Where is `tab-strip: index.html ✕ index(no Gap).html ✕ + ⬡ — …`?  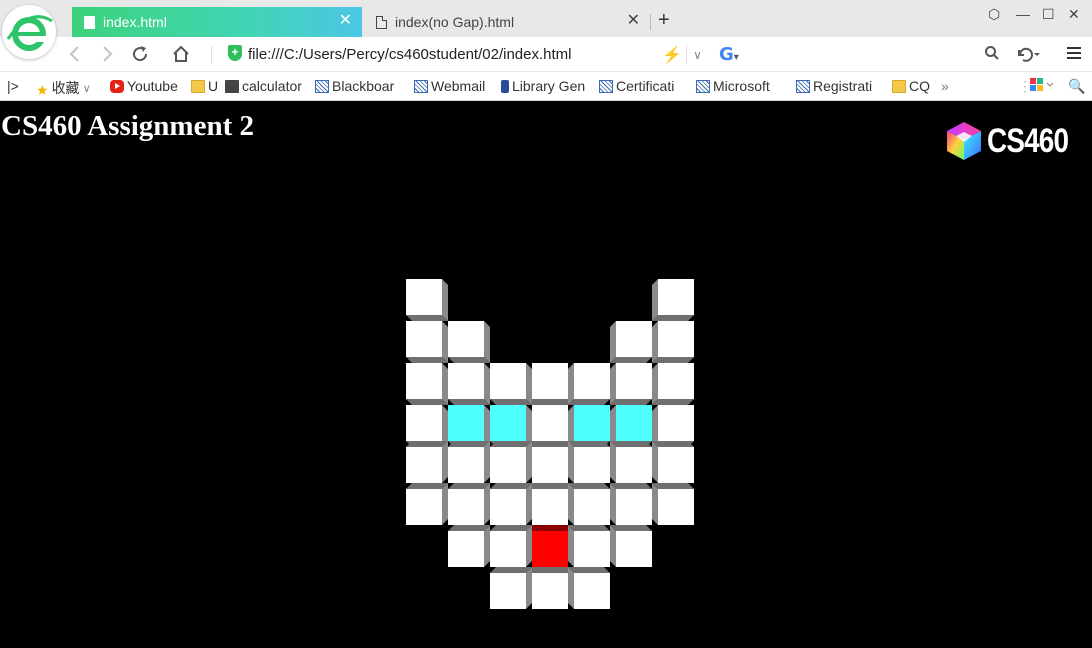 tab-strip: index.html ✕ index(no Gap).html ✕ + ⬡ — … is located at coordinates (546, 29).